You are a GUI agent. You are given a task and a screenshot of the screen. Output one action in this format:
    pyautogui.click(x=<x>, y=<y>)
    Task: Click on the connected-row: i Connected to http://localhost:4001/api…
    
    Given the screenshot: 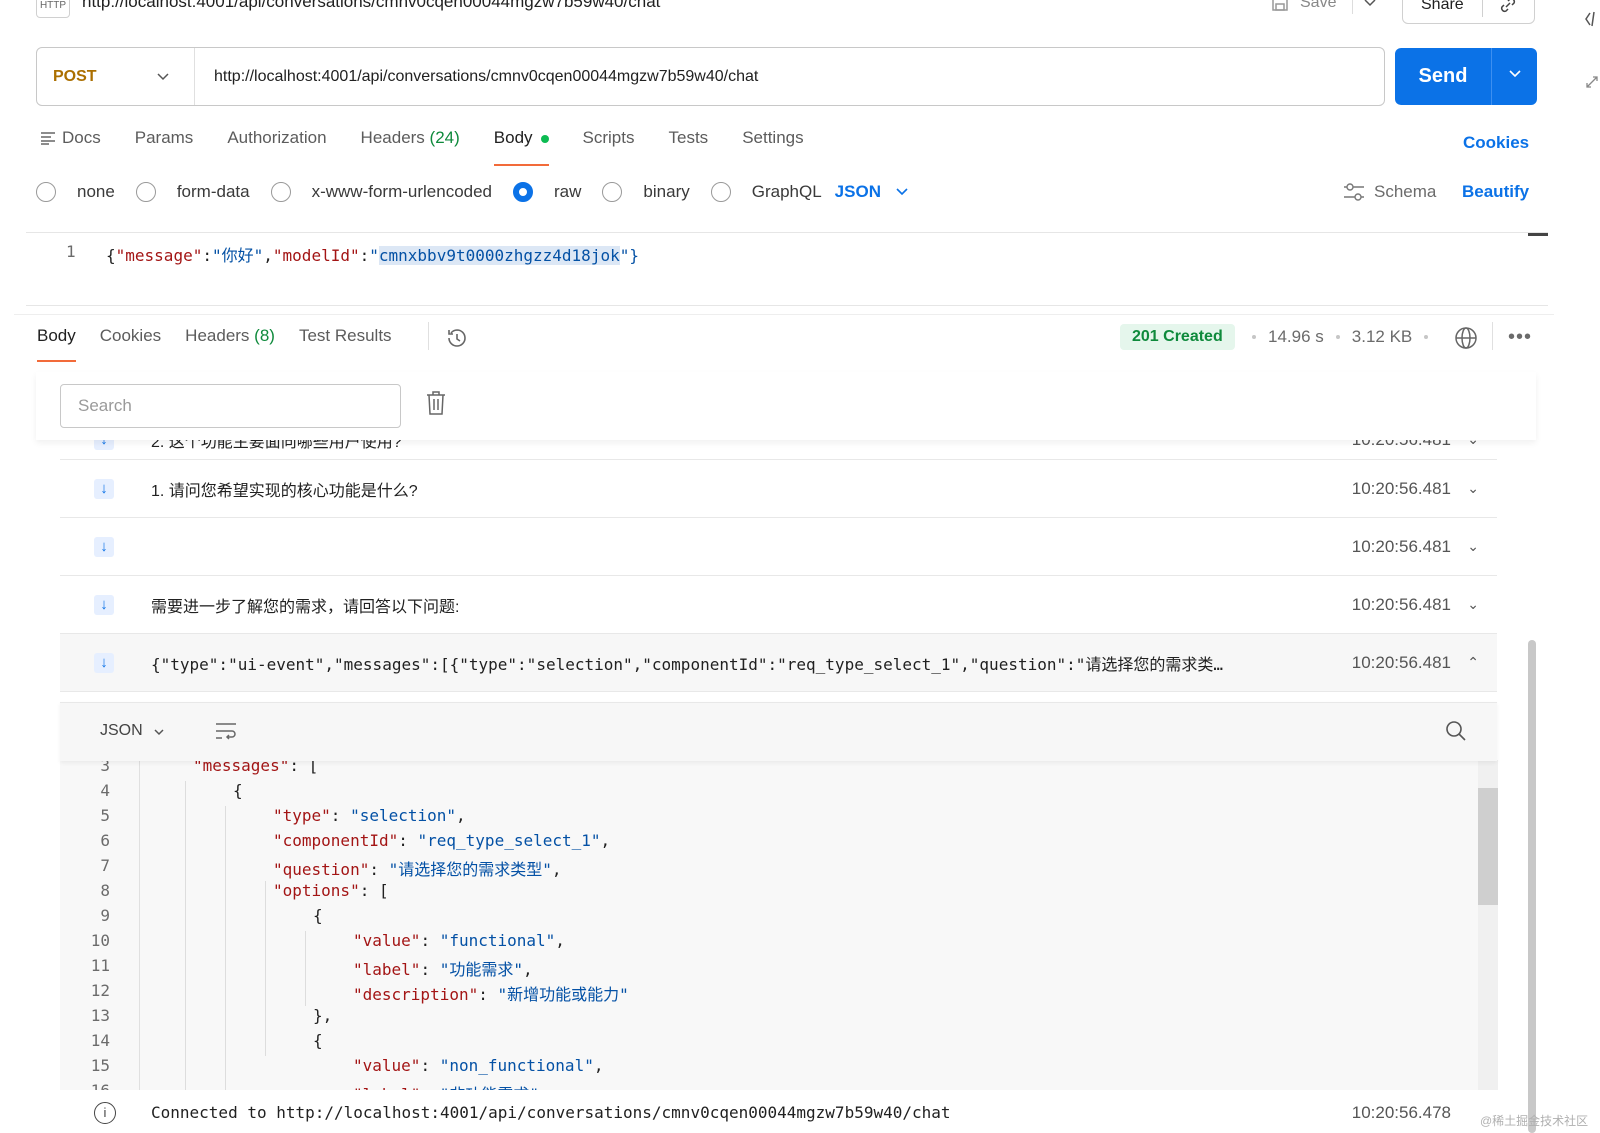 What is the action you would take?
    pyautogui.click(x=778, y=1111)
    